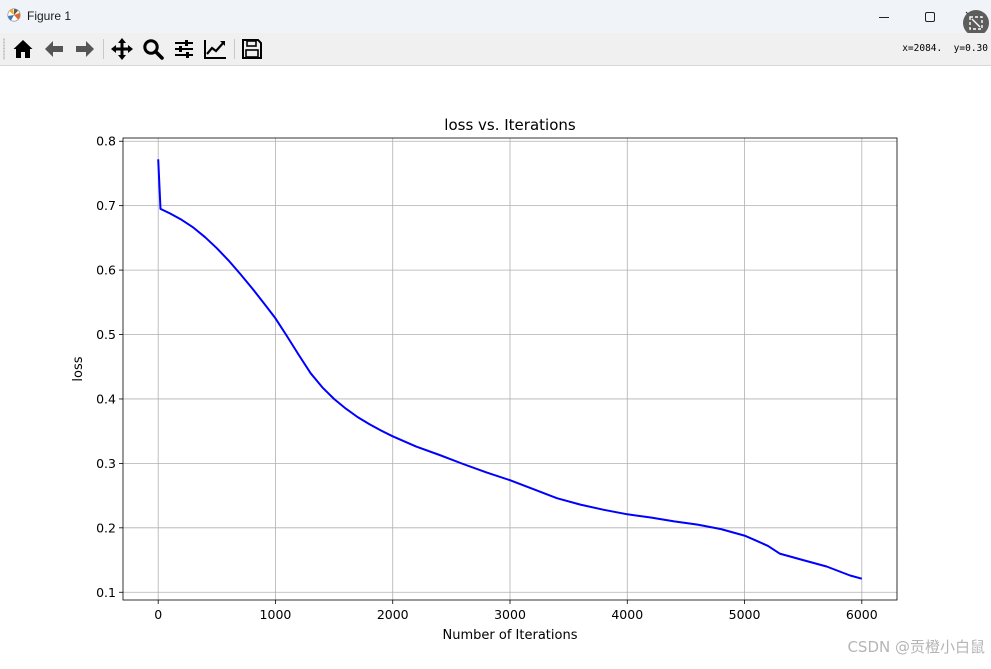 The image size is (991, 669). What do you see at coordinates (106, 205) in the screenshot?
I see `y-tick-label: 0.7` at bounding box center [106, 205].